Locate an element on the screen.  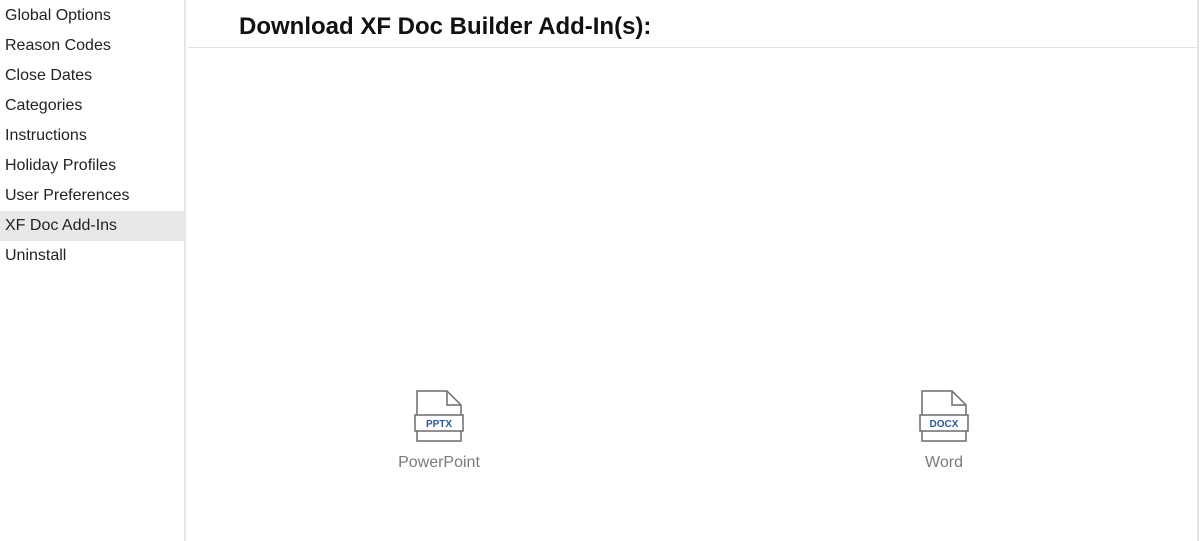
download-powerpoint-addin: PPTX PowerPoint is located at coordinates (439, 435).